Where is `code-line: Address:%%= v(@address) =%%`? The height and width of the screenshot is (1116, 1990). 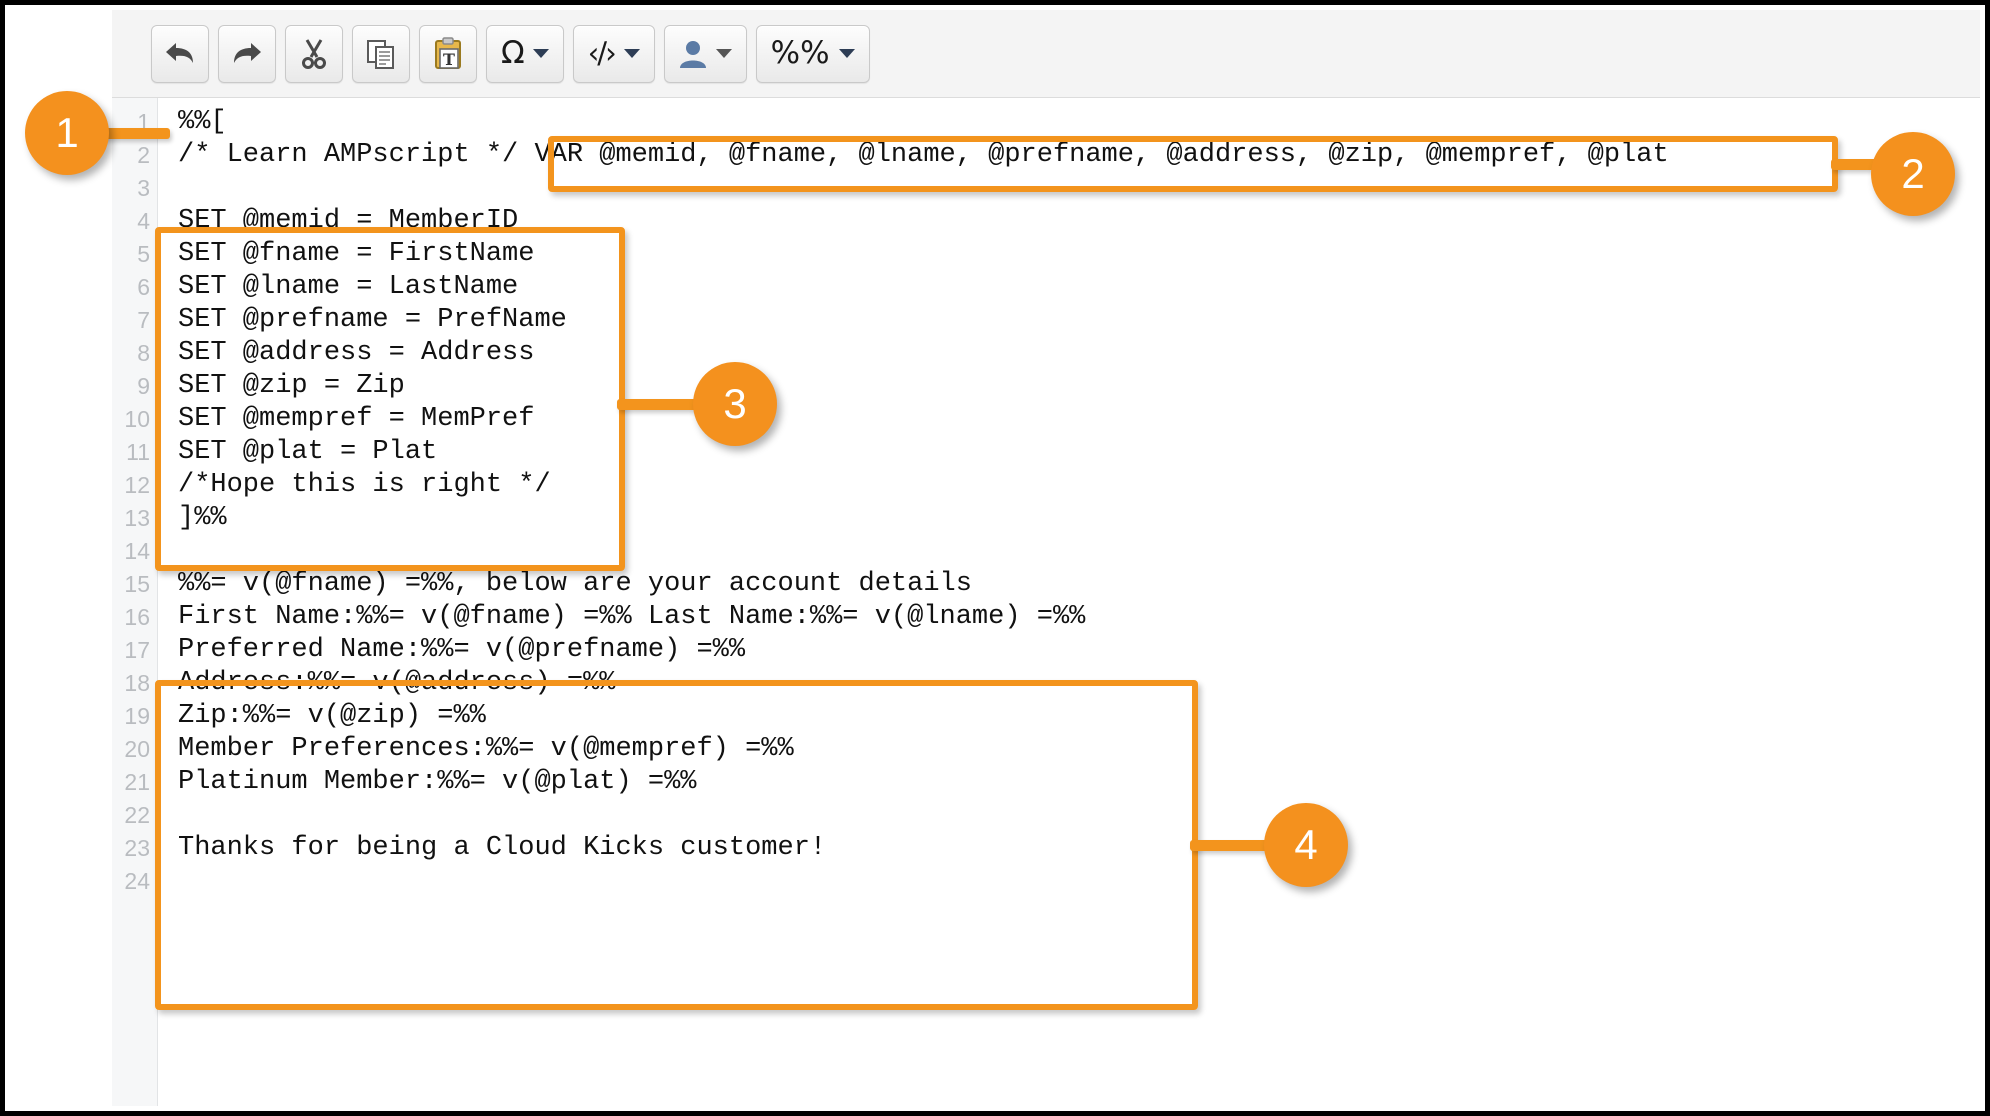
code-line: Address:%%= v(@address) =%% is located at coordinates (396, 683).